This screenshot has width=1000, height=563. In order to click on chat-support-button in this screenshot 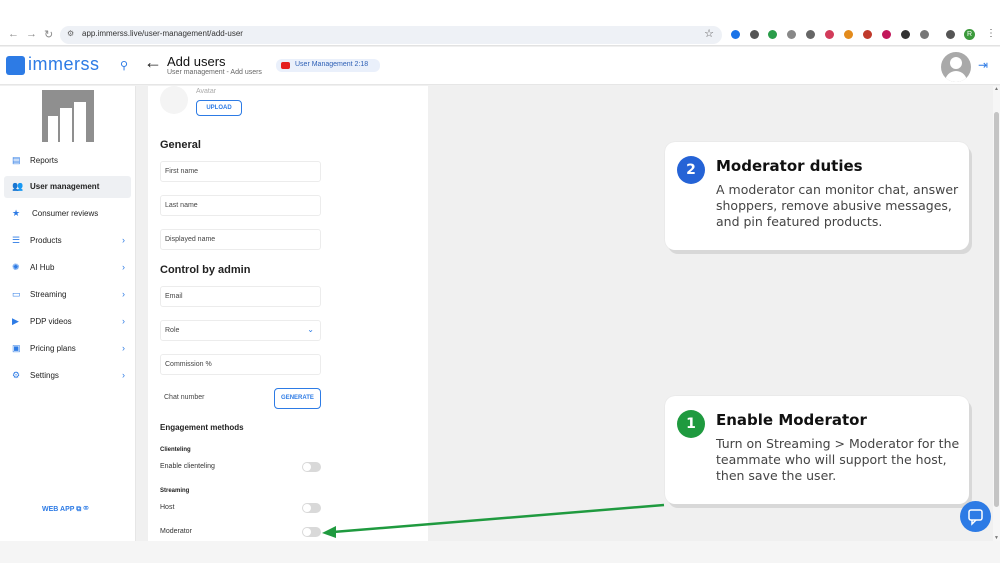, I will do `click(975, 516)`.